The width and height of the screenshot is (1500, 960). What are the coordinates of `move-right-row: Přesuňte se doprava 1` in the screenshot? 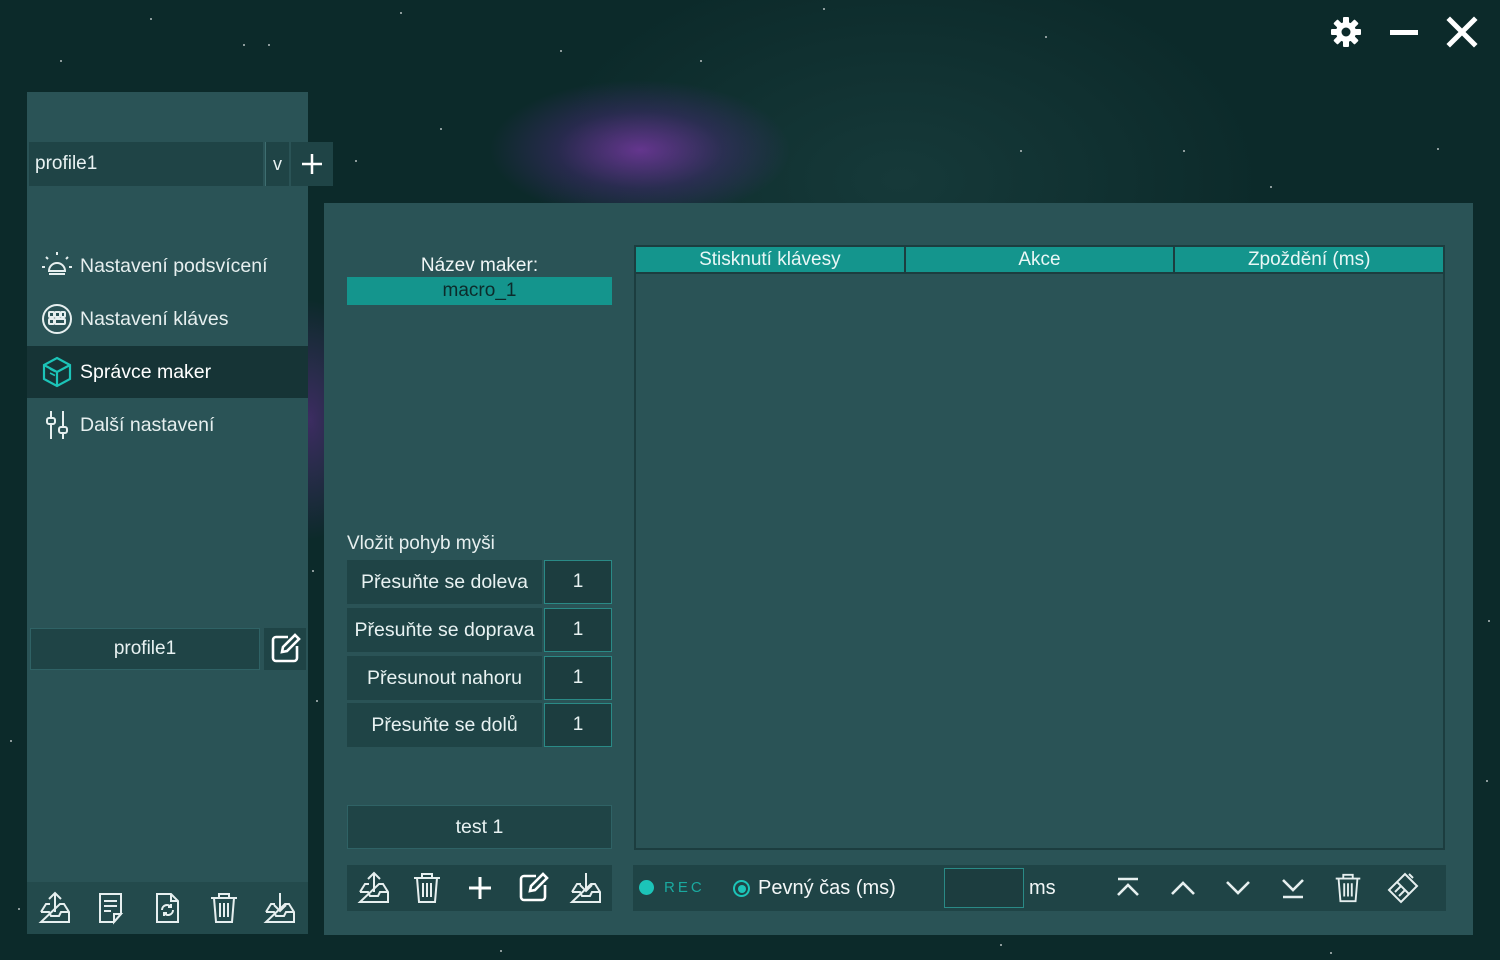 It's located at (479, 630).